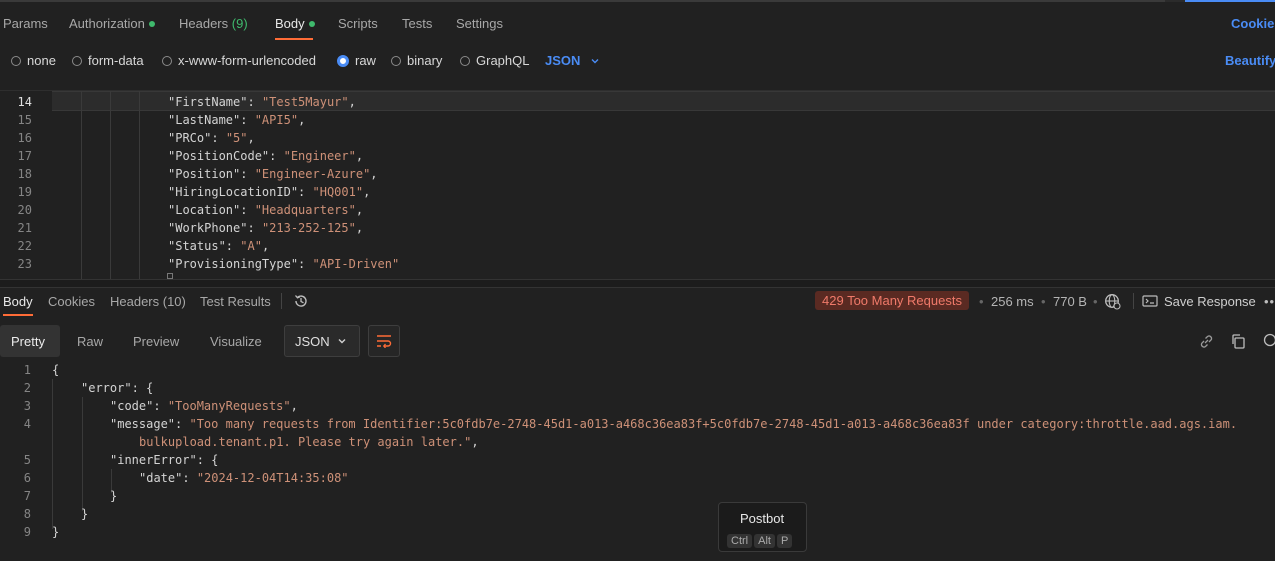 The height and width of the screenshot is (561, 1275). I want to click on code-text: {, so click(55, 370).